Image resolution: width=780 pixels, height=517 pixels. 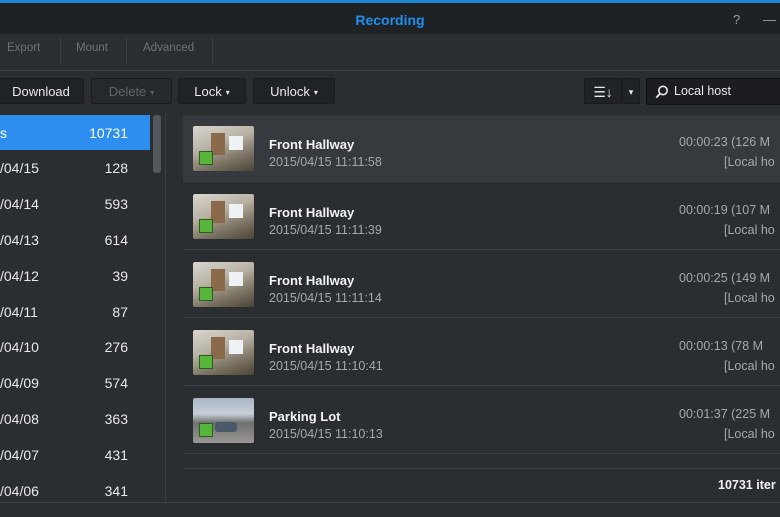 I want to click on sidebar-item-count: 10731, so click(x=108, y=133).